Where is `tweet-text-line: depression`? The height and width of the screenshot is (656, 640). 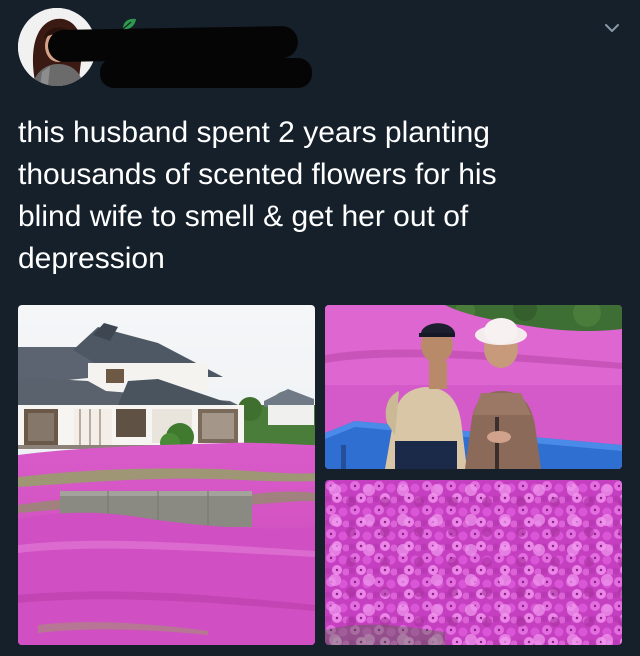 tweet-text-line: depression is located at coordinates (91, 258).